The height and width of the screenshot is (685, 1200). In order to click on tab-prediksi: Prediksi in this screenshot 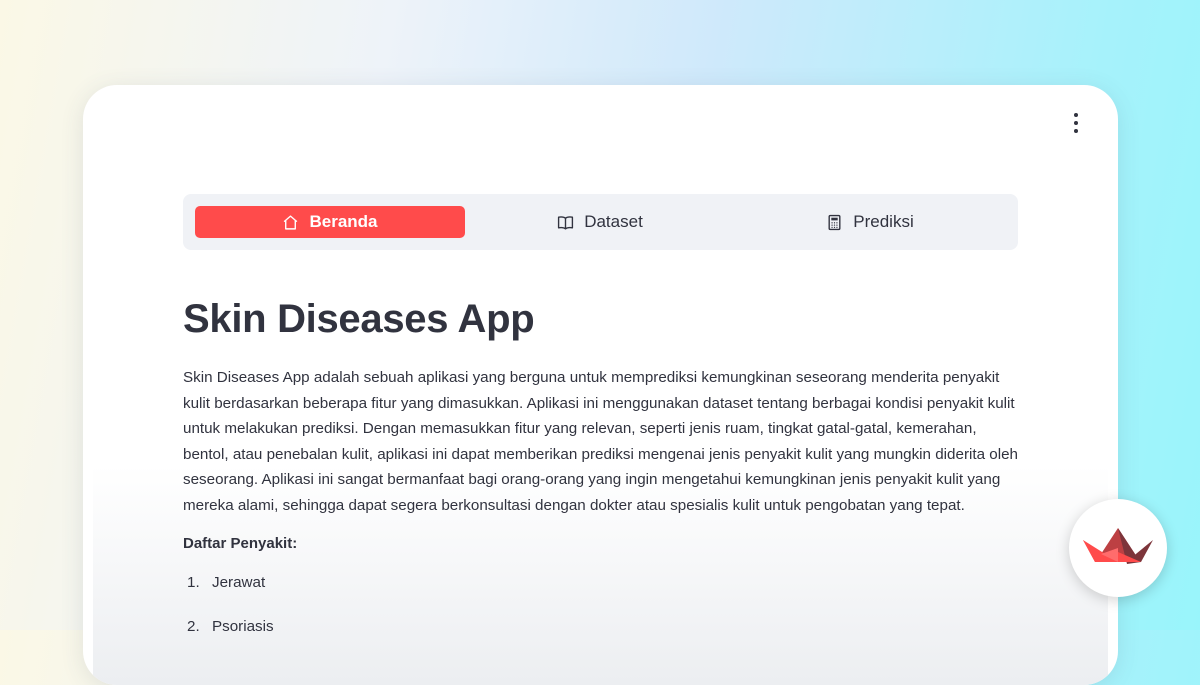, I will do `click(870, 222)`.